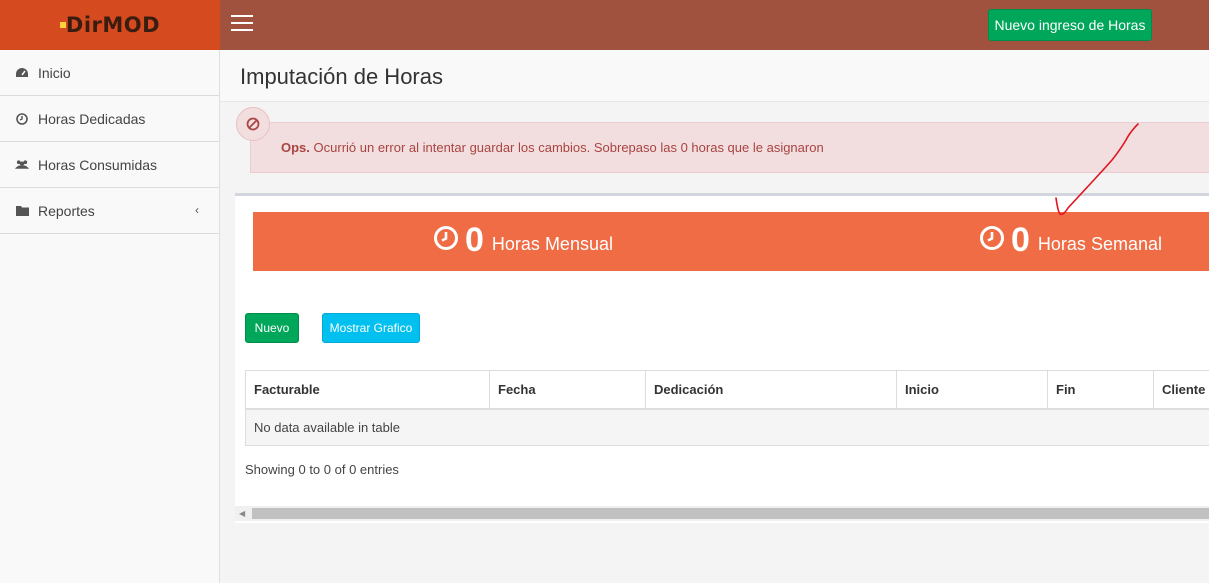 The image size is (1209, 583). Describe the element at coordinates (1099, 243) in the screenshot. I see `weekly-hours-label: Horas Semanal` at that location.